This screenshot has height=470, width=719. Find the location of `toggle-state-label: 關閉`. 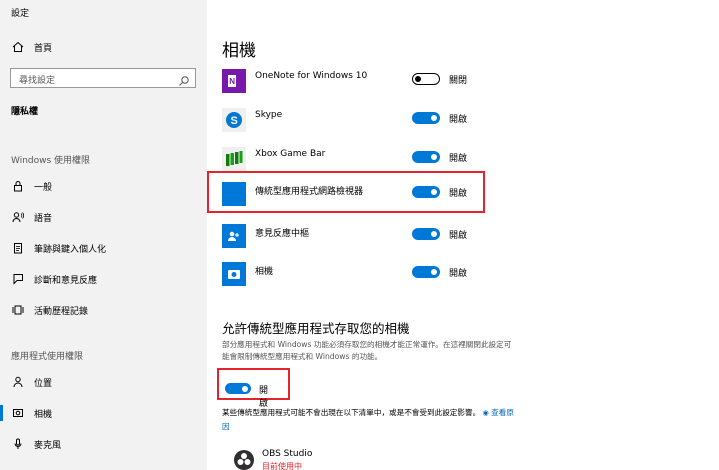

toggle-state-label: 關閉 is located at coordinates (458, 81).